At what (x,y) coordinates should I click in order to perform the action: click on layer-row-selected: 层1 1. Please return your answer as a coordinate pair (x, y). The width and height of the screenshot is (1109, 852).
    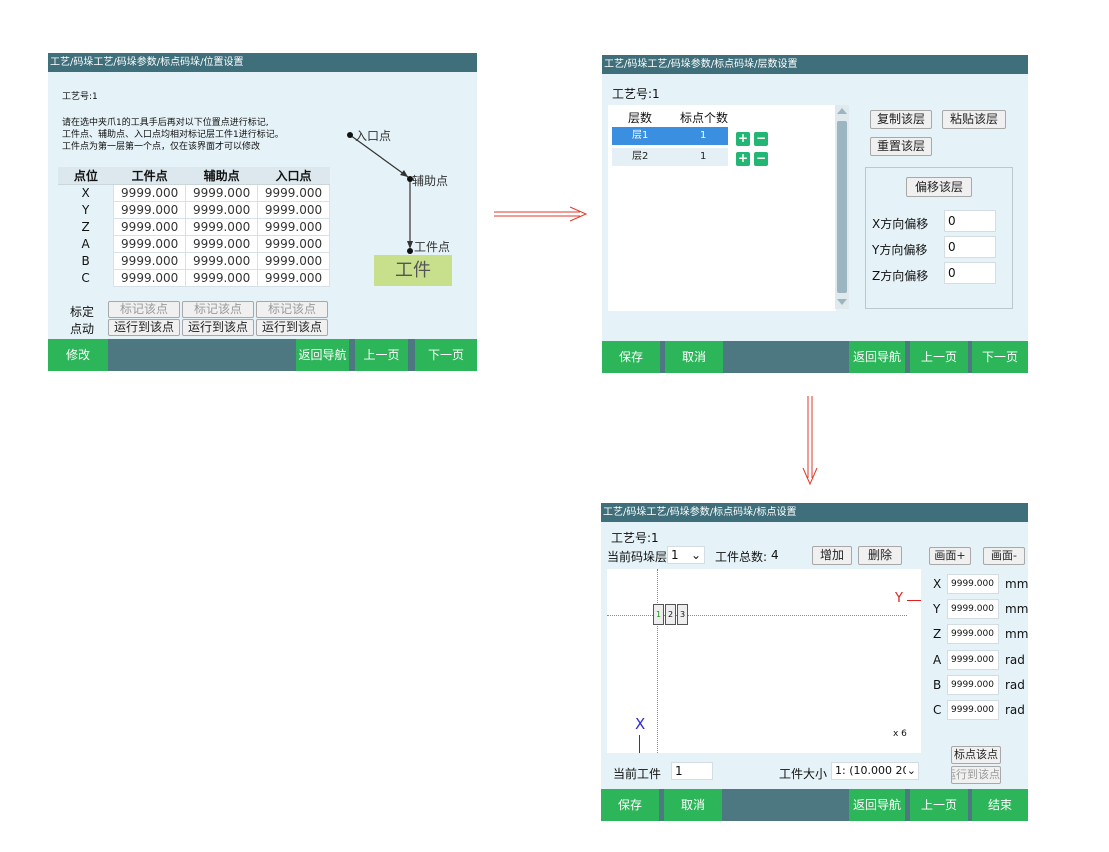
    Looking at the image, I should click on (670, 136).